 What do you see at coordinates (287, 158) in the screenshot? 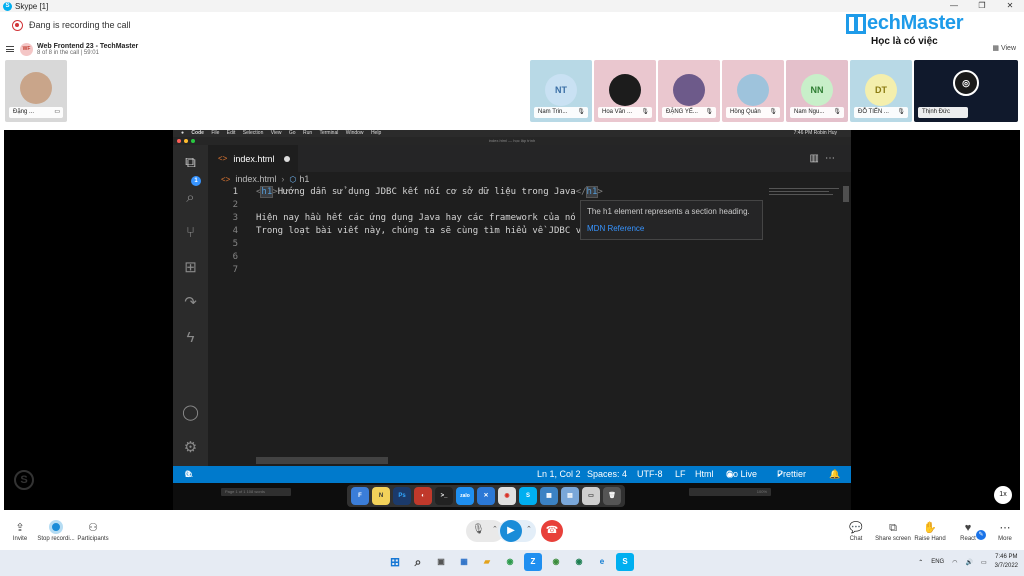
I see `unsaved-dot-icon` at bounding box center [287, 158].